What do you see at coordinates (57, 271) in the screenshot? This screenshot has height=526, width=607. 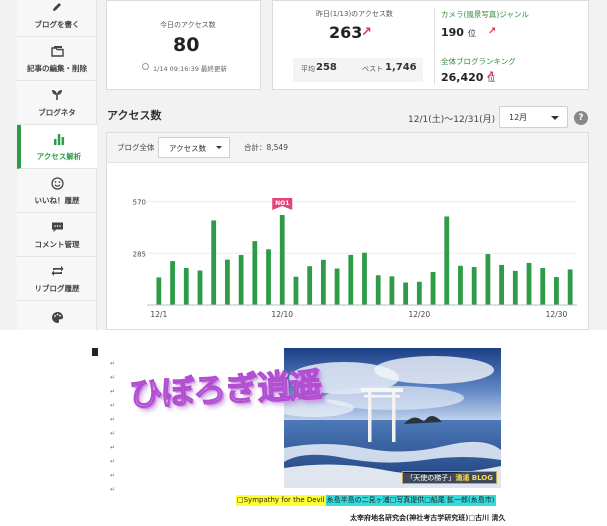 I see `reblog-icon` at bounding box center [57, 271].